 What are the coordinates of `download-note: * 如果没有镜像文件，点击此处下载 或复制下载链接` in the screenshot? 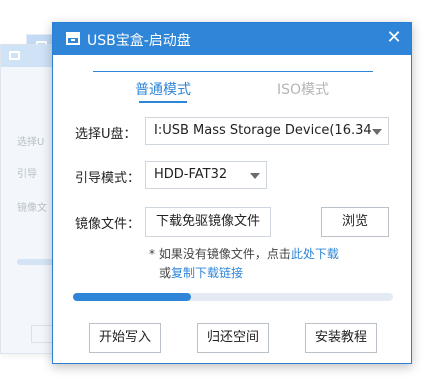 It's located at (244, 264).